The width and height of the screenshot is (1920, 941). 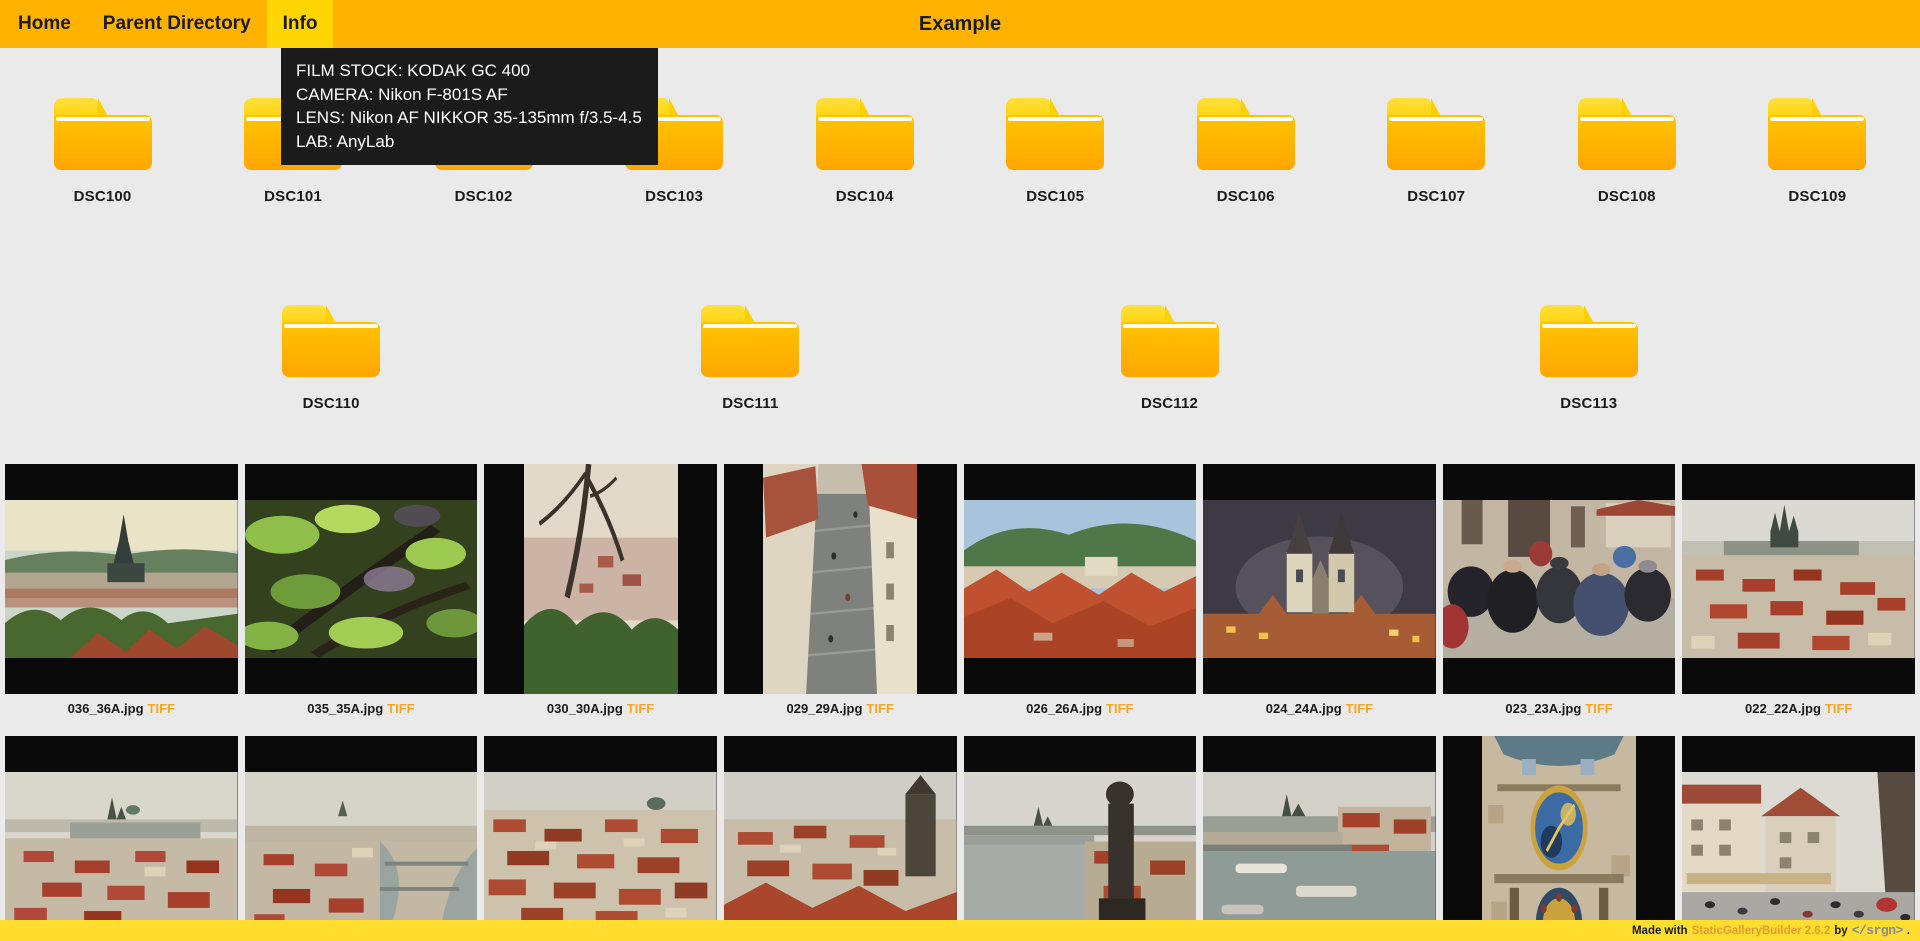 I want to click on tooltip-film-stock: FILM STOCK: KODAK GC 400, so click(x=413, y=70).